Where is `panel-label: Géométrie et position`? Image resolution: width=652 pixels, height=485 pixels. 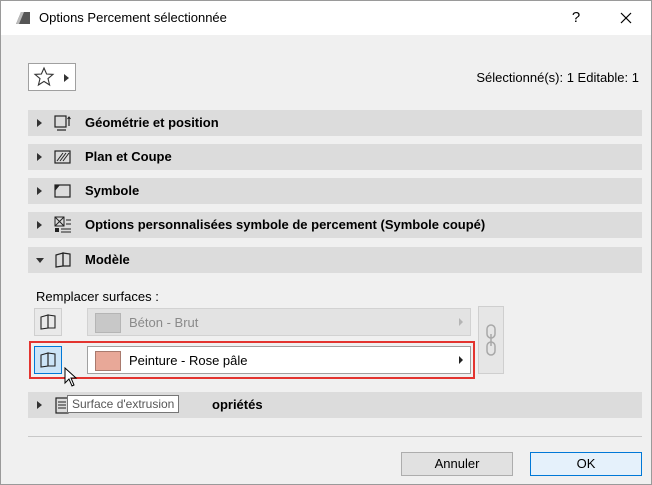
panel-label: Géométrie et position is located at coordinates (152, 122).